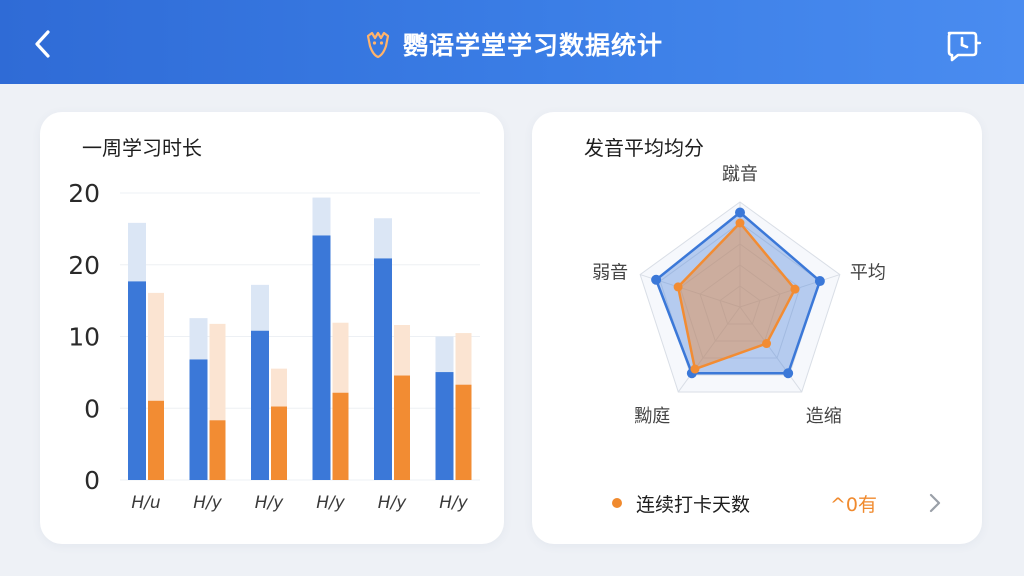 Image resolution: width=1024 pixels, height=576 pixels. I want to click on y-tick-label: 10, so click(84, 337).